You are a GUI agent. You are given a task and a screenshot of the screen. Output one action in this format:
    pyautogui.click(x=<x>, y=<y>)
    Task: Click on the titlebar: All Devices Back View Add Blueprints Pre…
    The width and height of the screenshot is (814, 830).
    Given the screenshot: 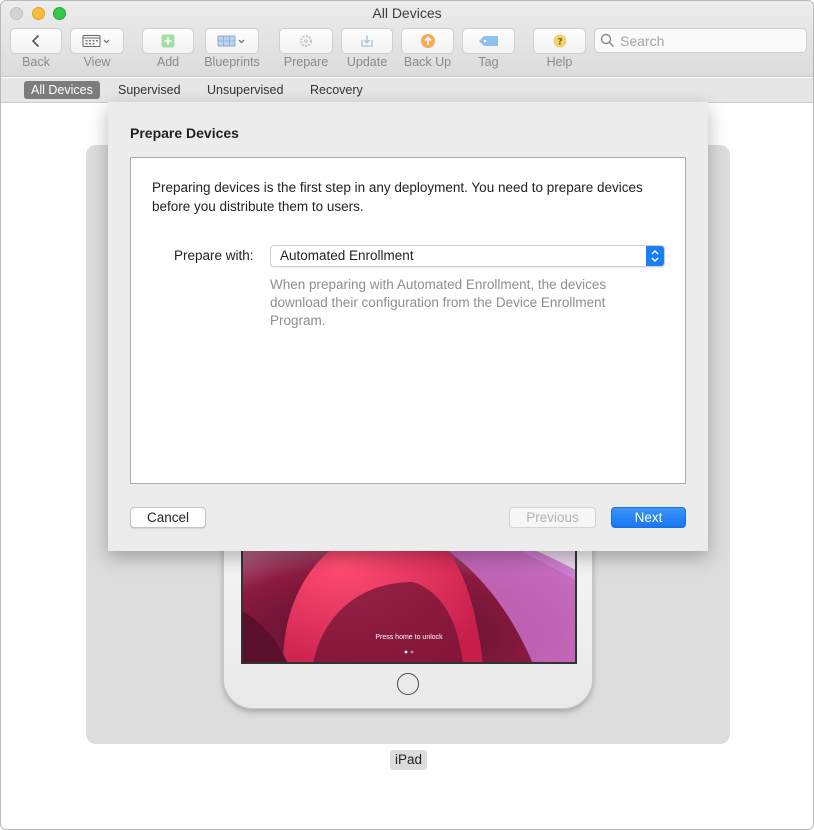 What is the action you would take?
    pyautogui.click(x=407, y=39)
    